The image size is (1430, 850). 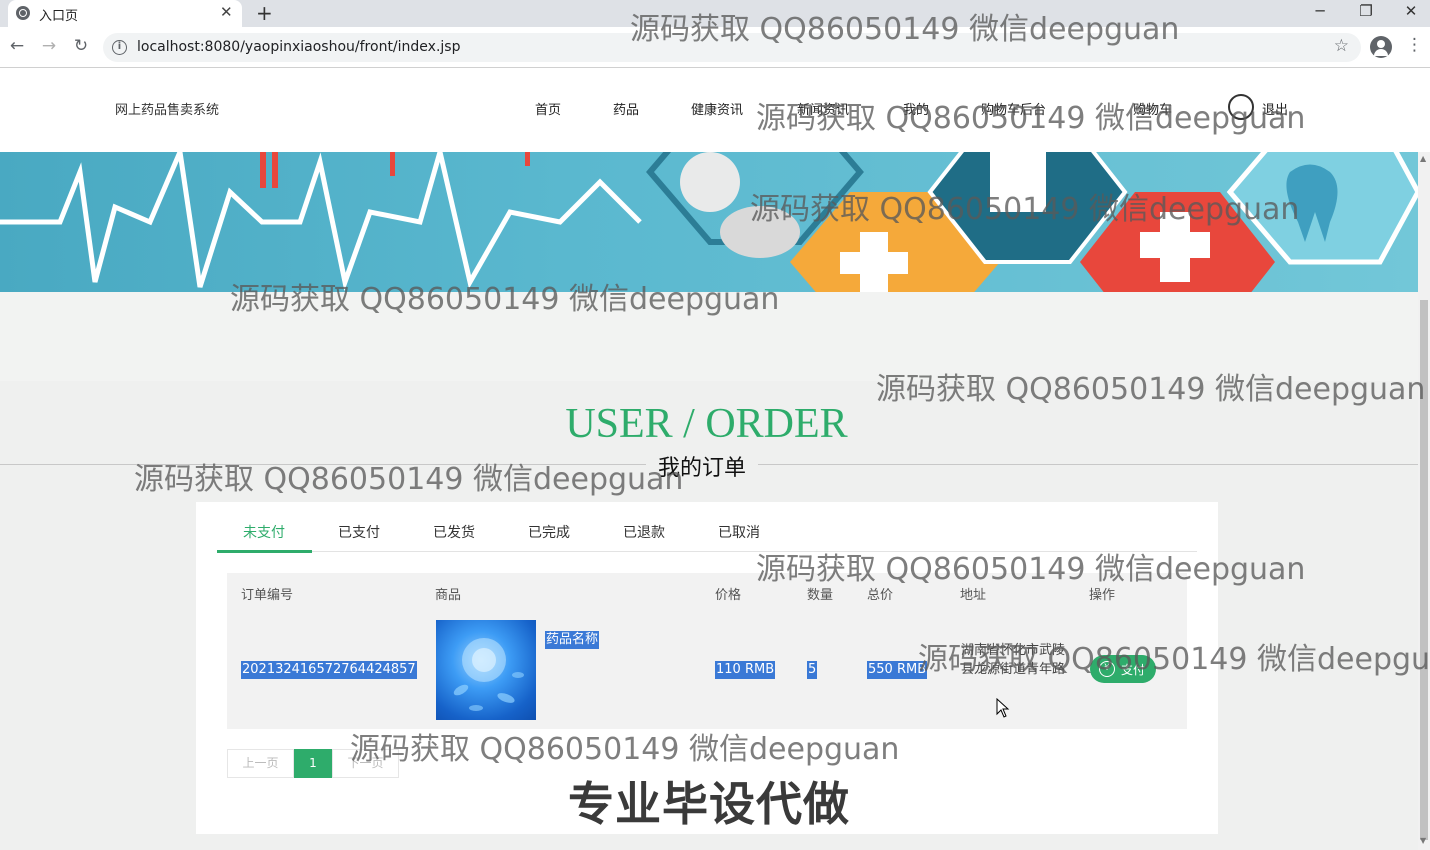 I want to click on nav-logout: 退出, so click(x=1275, y=108).